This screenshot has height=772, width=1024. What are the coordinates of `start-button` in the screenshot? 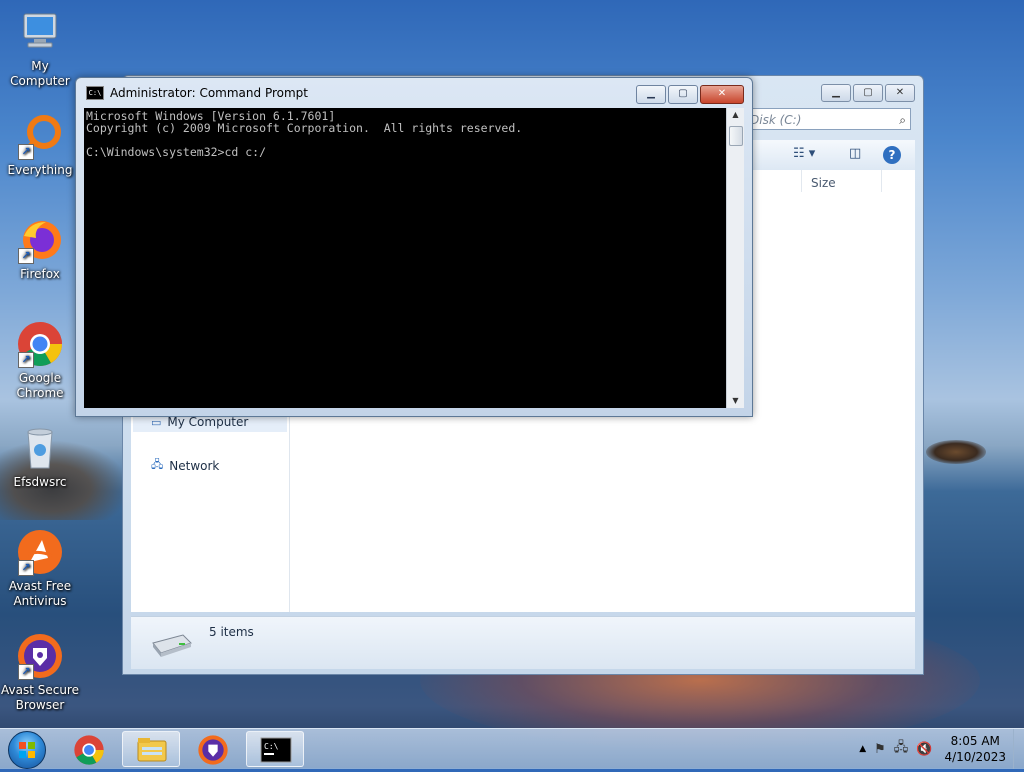 It's located at (27, 749).